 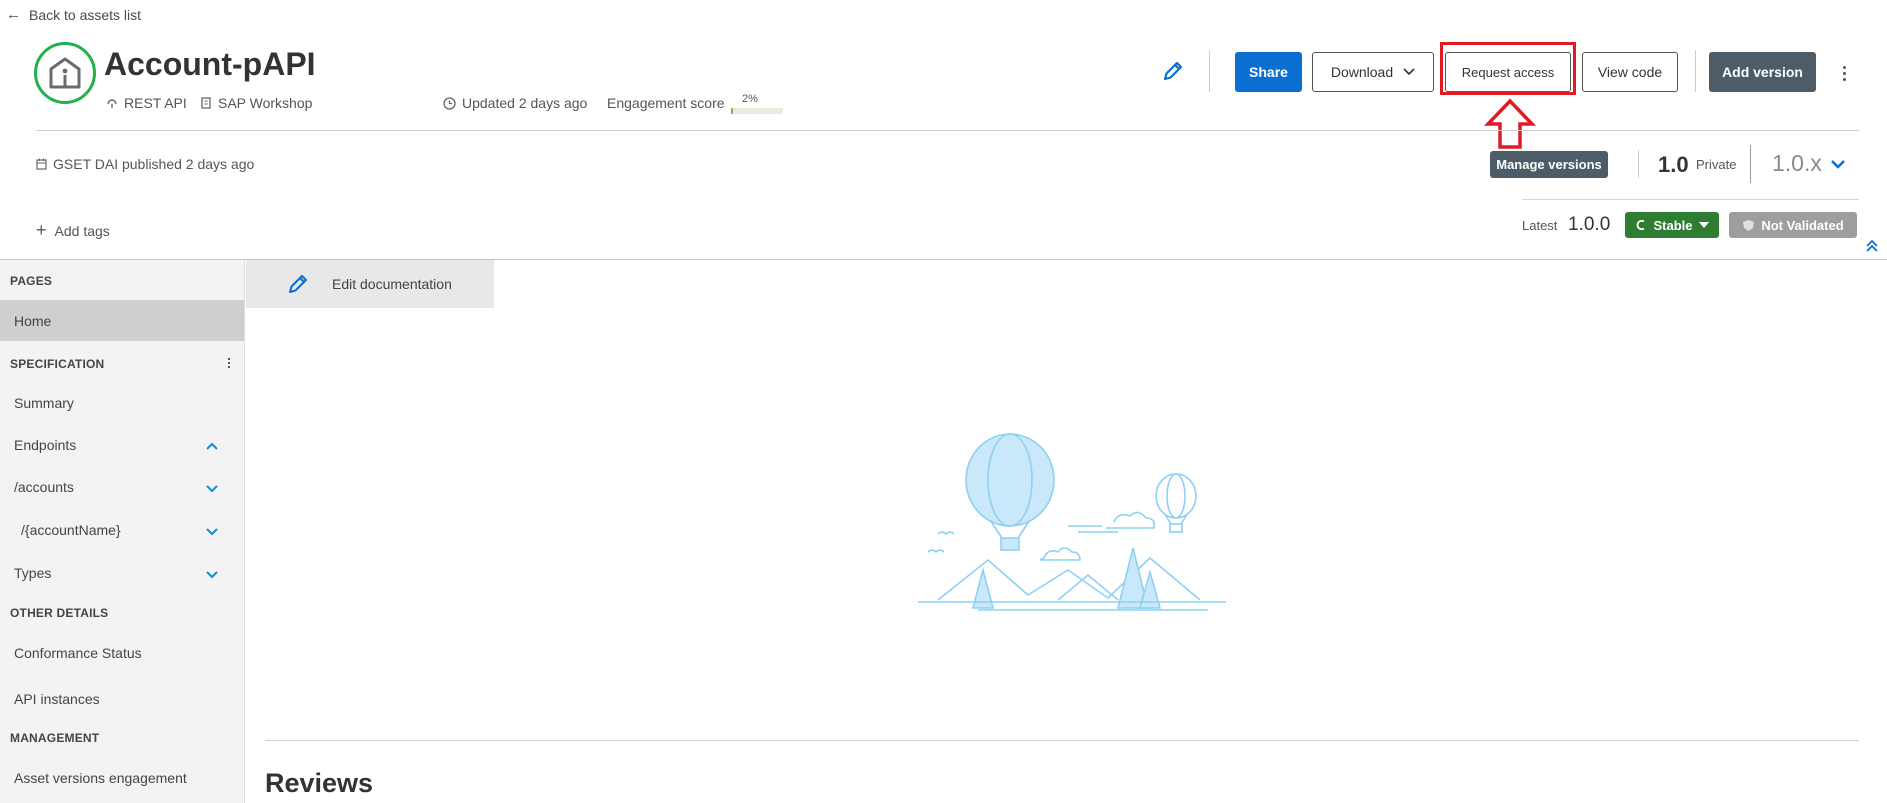 What do you see at coordinates (41, 164) in the screenshot?
I see `calendar-icon` at bounding box center [41, 164].